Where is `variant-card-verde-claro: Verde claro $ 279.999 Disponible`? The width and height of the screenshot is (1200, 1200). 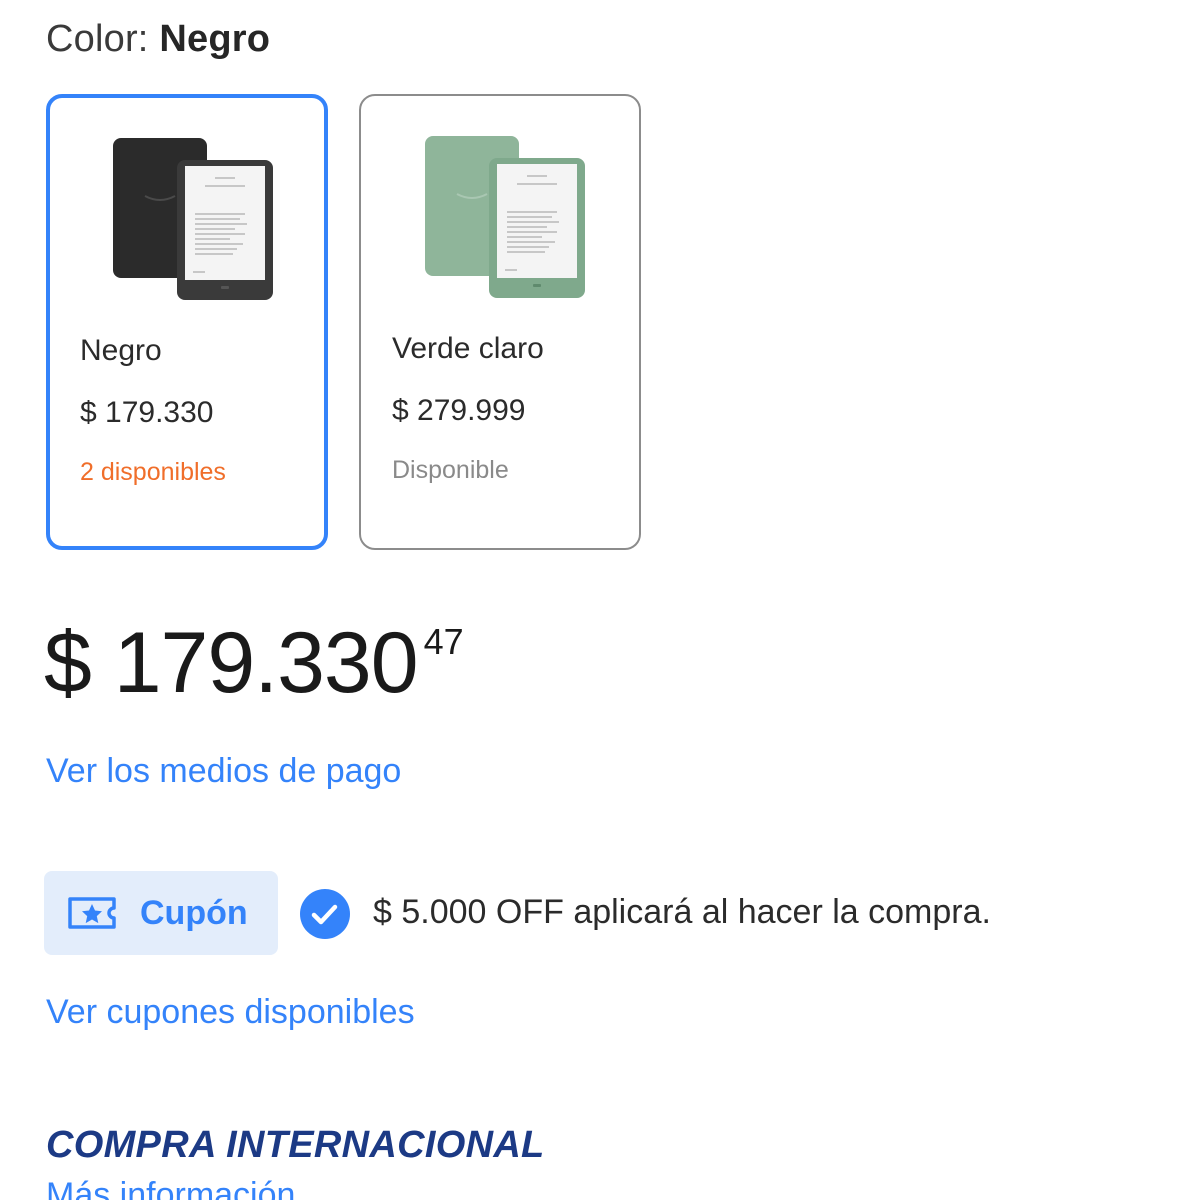 variant-card-verde-claro: Verde claro $ 279.999 Disponible is located at coordinates (500, 322).